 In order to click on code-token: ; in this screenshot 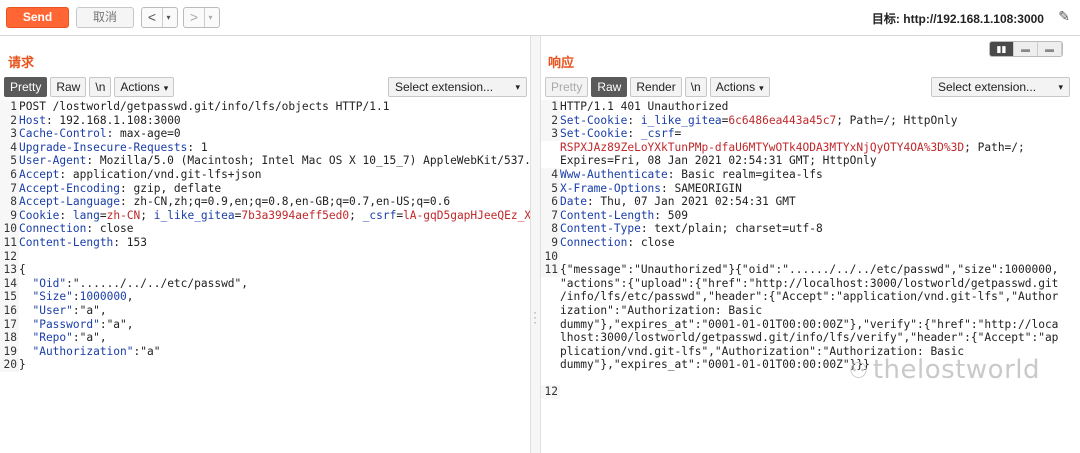, I will do `click(147, 215)`.